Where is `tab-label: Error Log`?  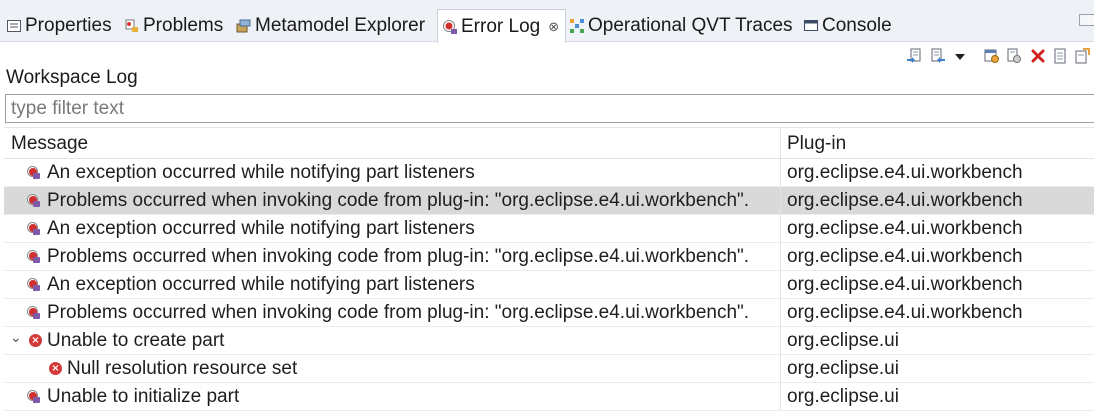
tab-label: Error Log is located at coordinates (501, 26).